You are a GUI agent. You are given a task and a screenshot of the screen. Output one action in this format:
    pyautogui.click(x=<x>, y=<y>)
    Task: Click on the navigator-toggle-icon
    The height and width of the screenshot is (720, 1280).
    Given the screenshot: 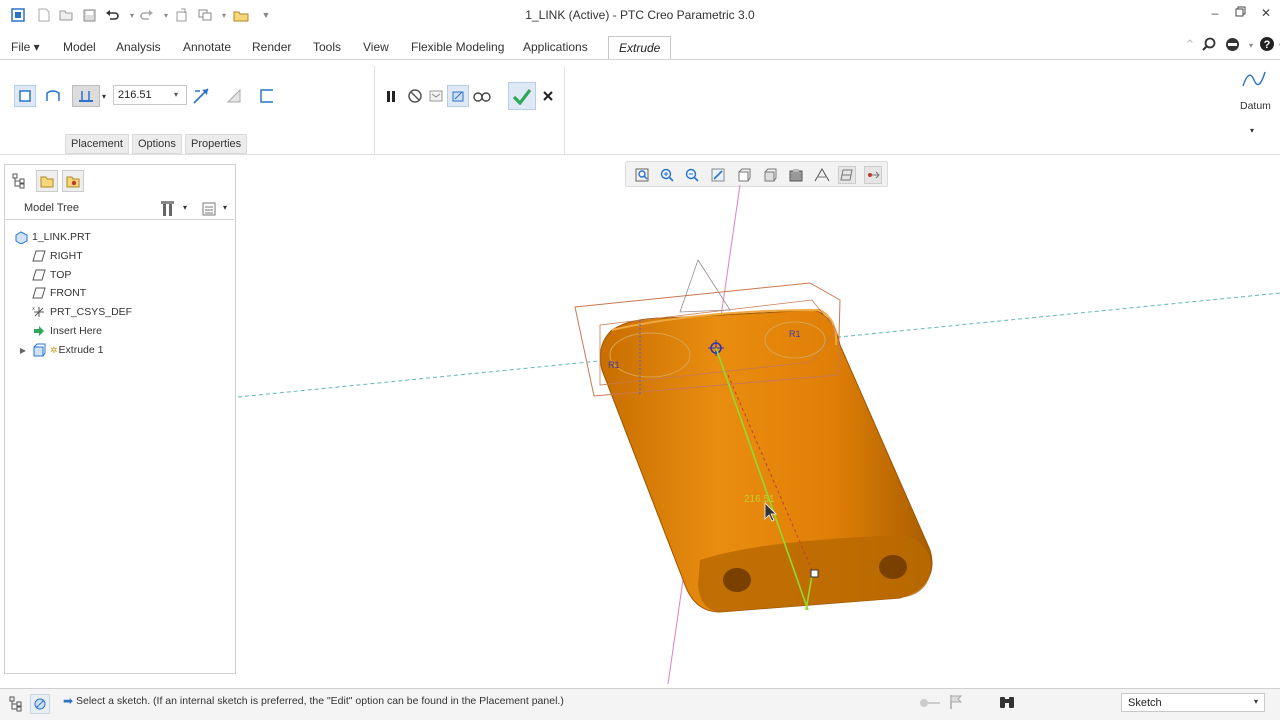 What is the action you would take?
    pyautogui.click(x=16, y=704)
    